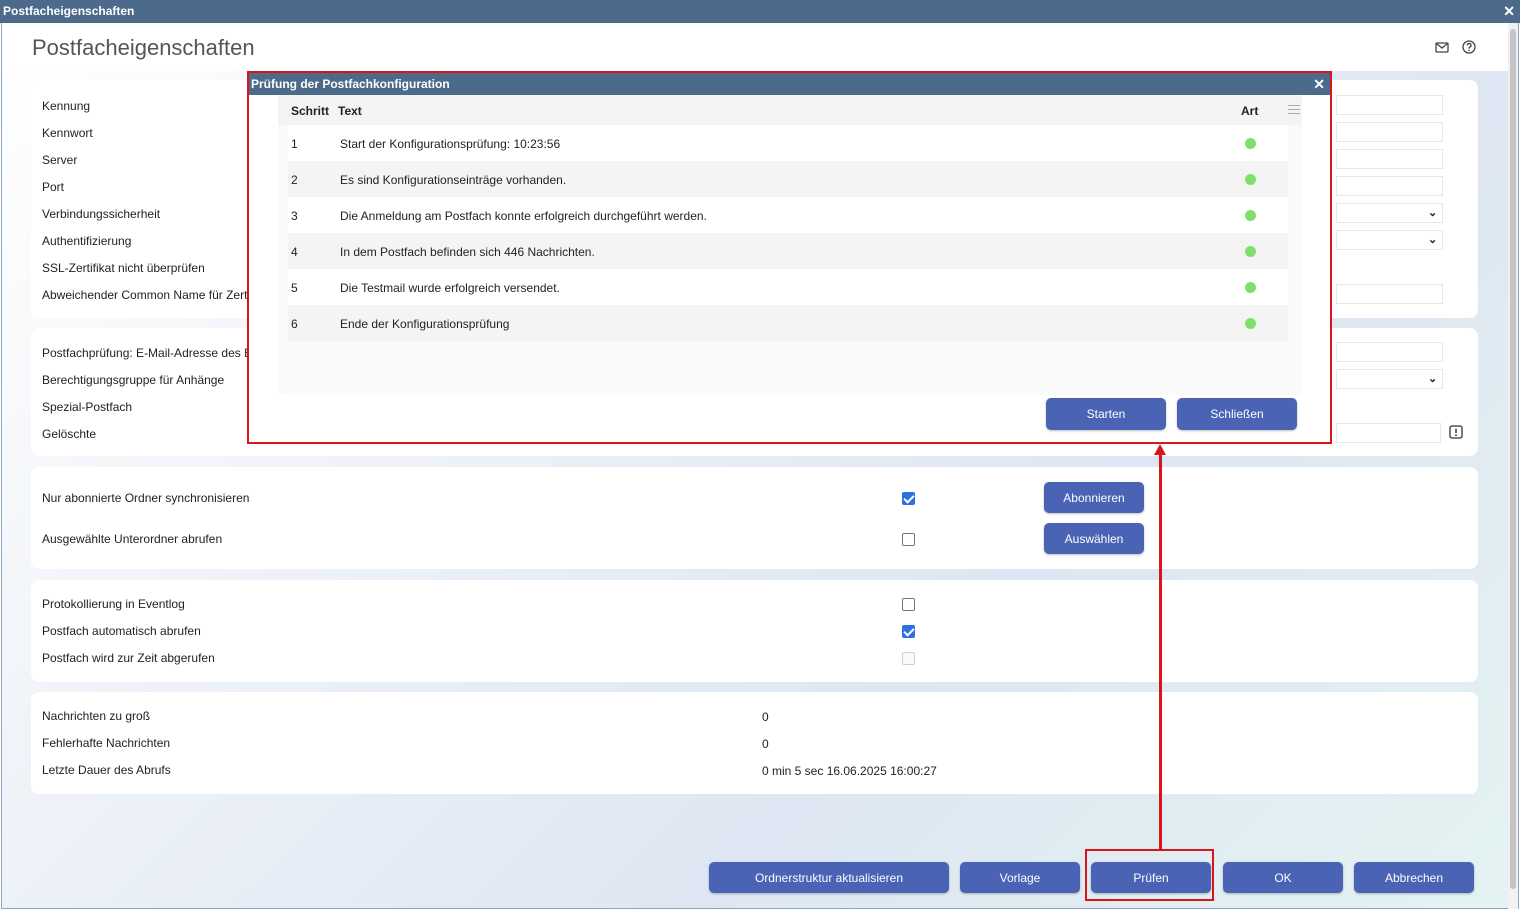  I want to click on label-too-large: Nachrichten zu groß, so click(96, 716).